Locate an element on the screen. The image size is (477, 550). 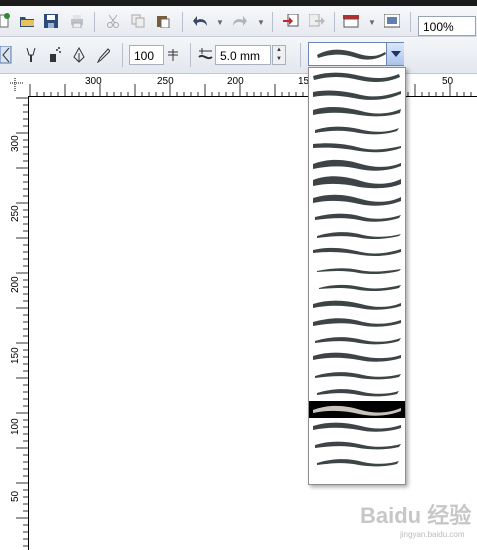
undo-icon is located at coordinates (201, 21).